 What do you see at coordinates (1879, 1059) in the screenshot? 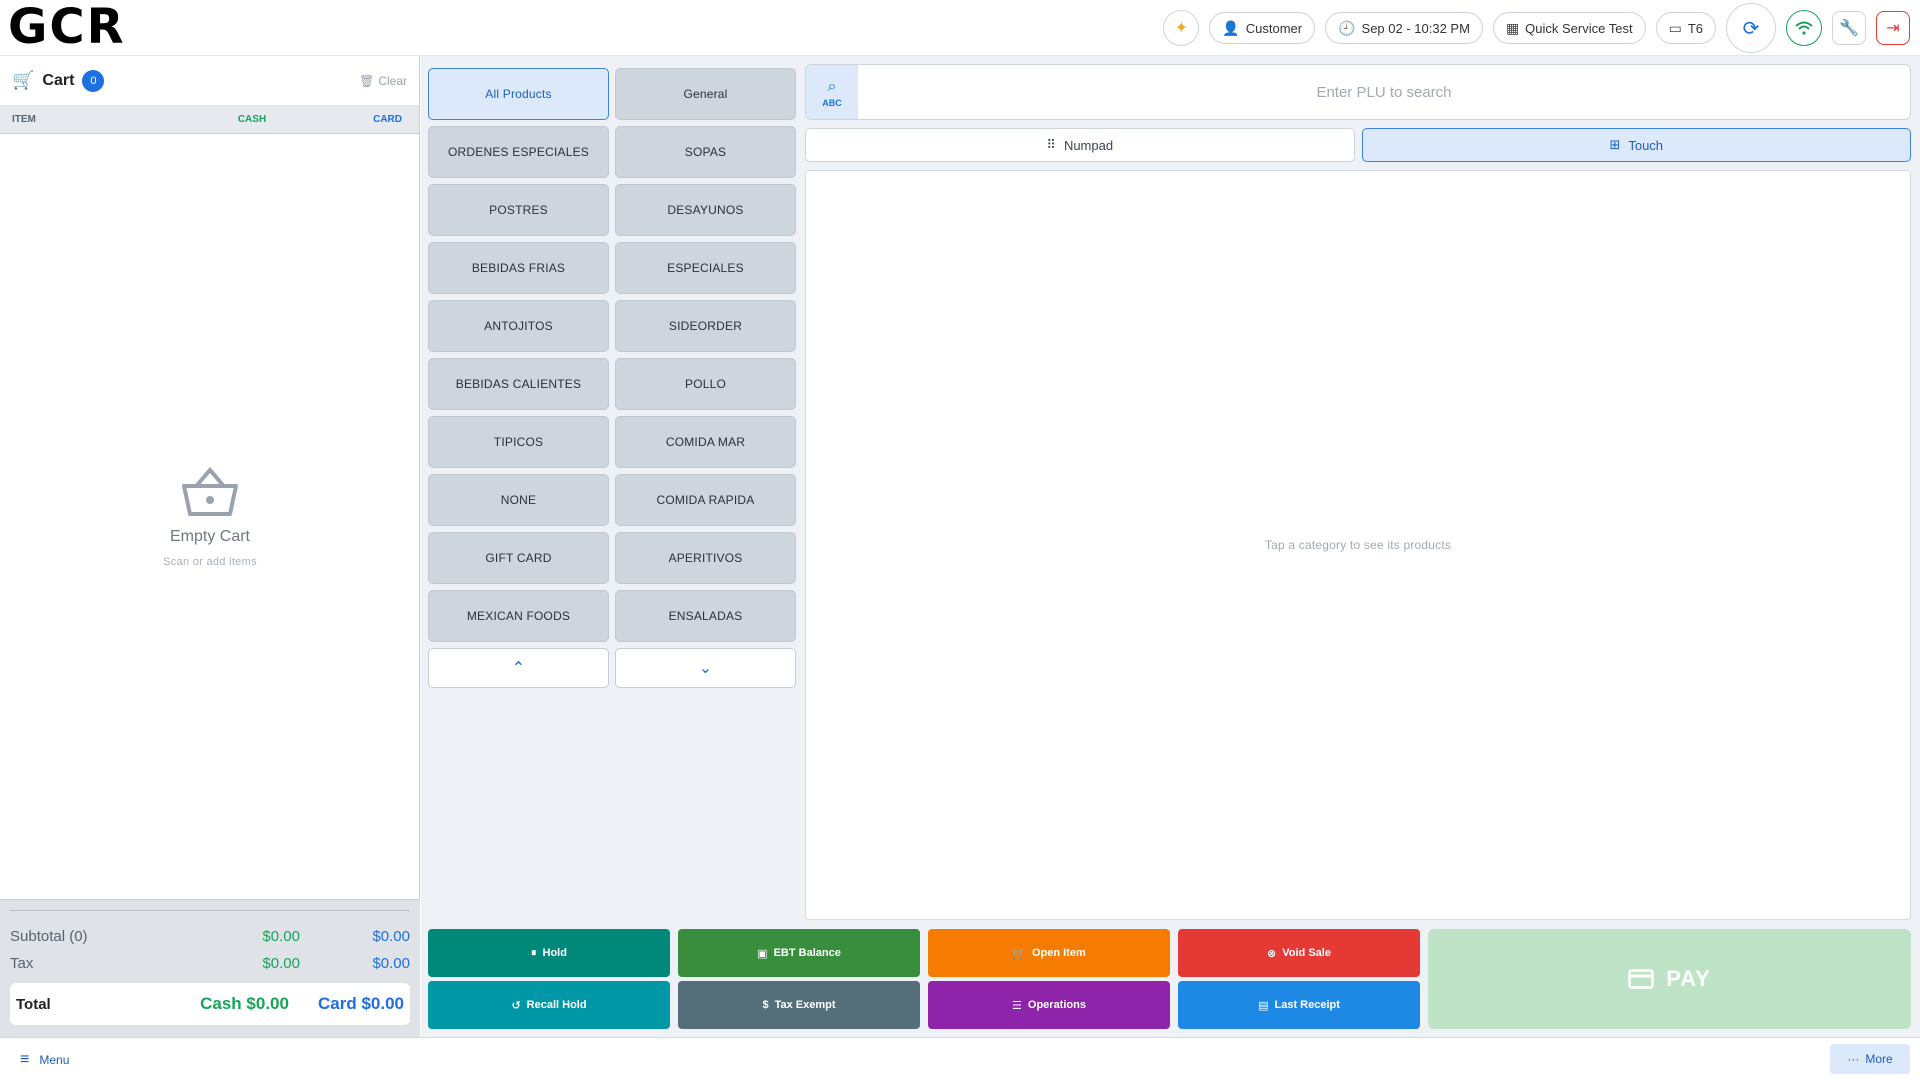
I see `more-label: More` at bounding box center [1879, 1059].